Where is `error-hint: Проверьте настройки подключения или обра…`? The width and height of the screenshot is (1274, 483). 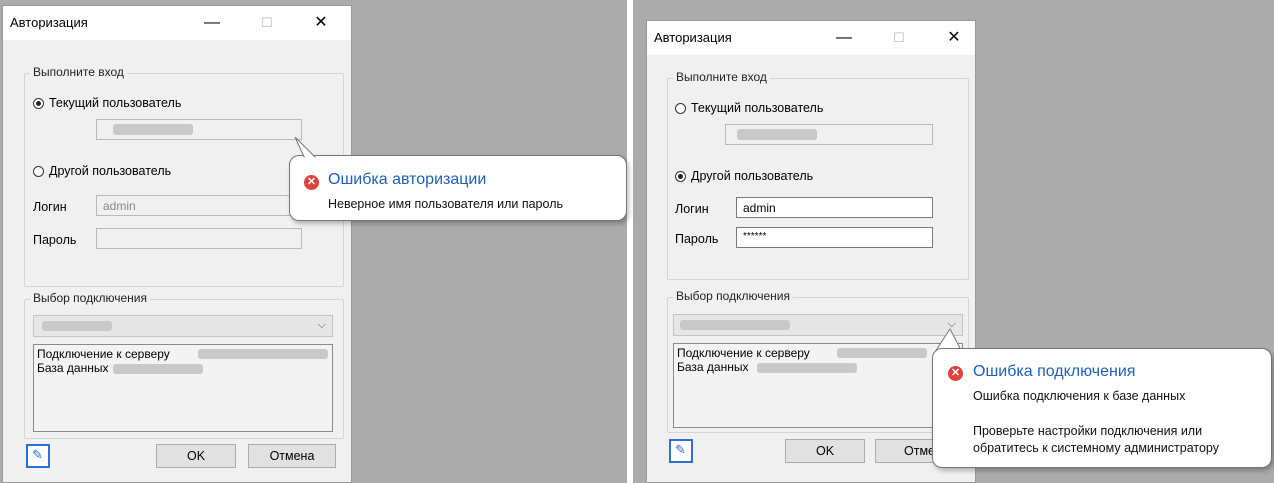
error-hint: Проверьте настройки подключения или обра… is located at coordinates (1096, 439).